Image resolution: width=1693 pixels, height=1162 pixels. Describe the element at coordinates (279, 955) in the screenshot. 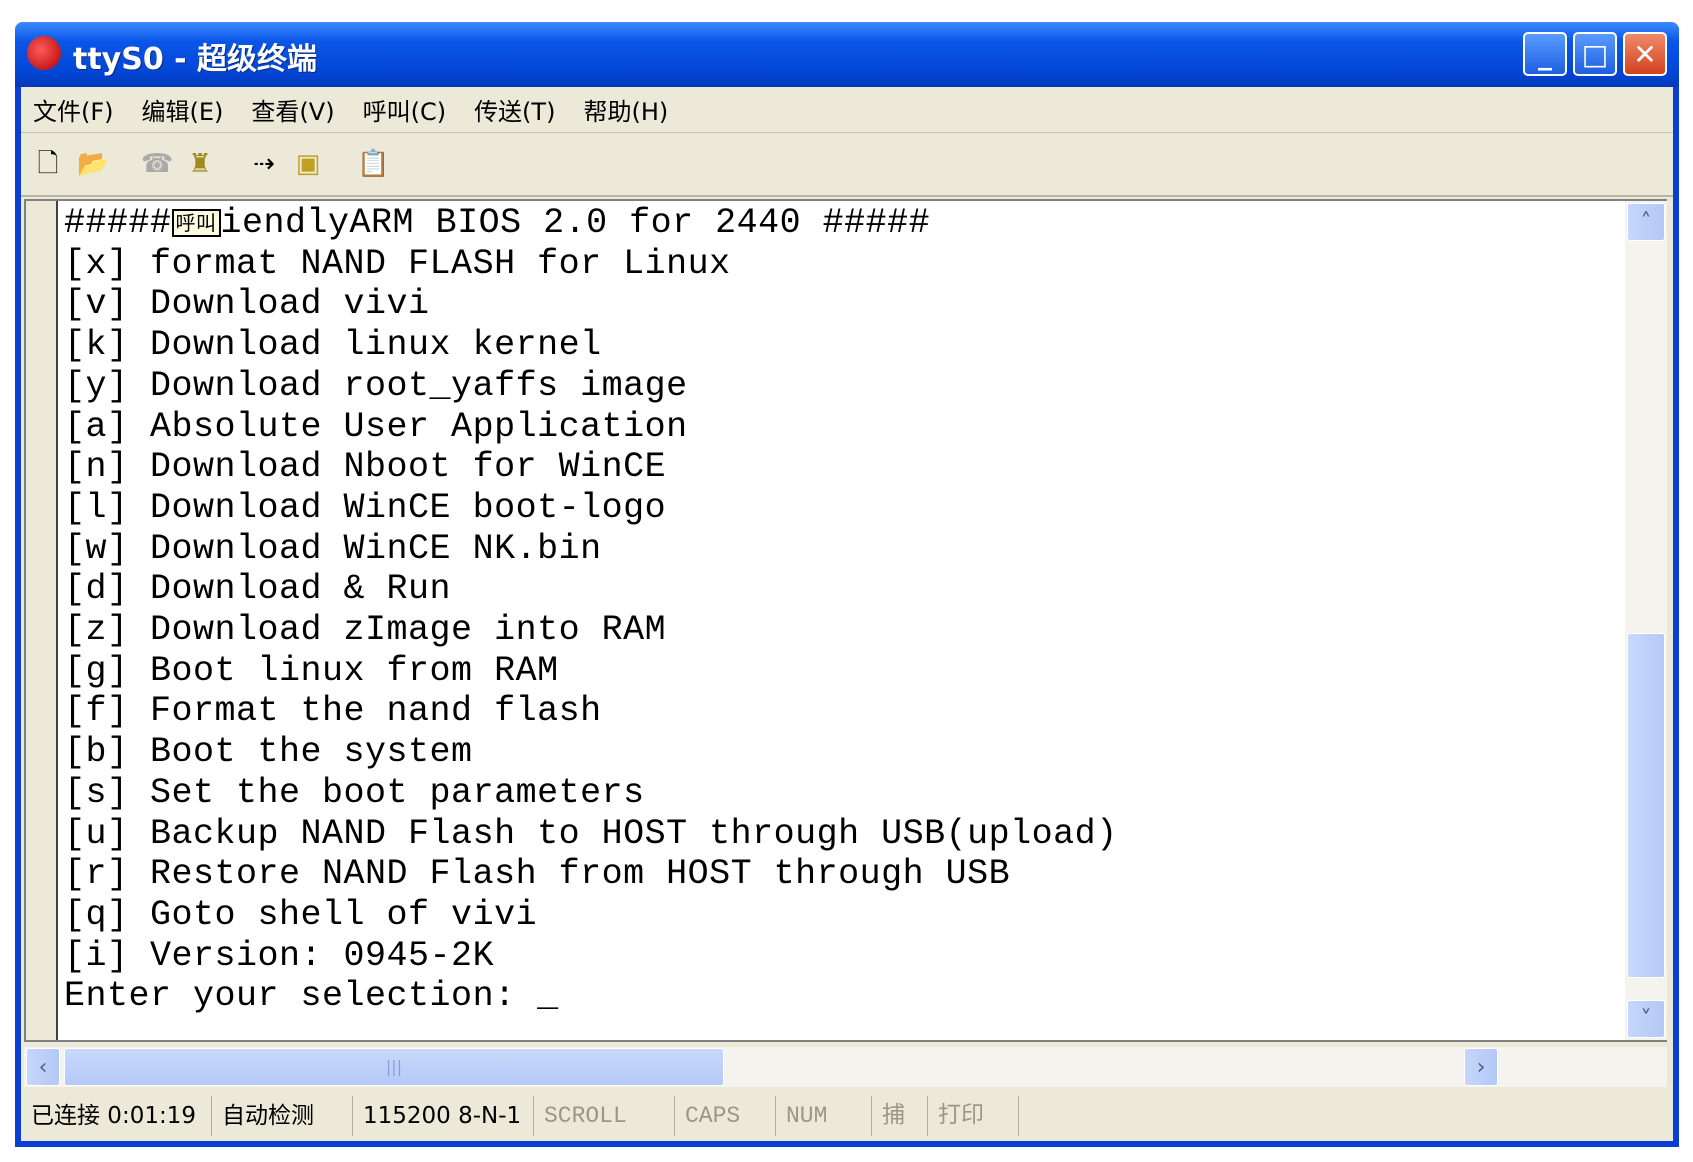

I see `terminal-line: [i] Version: 0945-2K` at that location.